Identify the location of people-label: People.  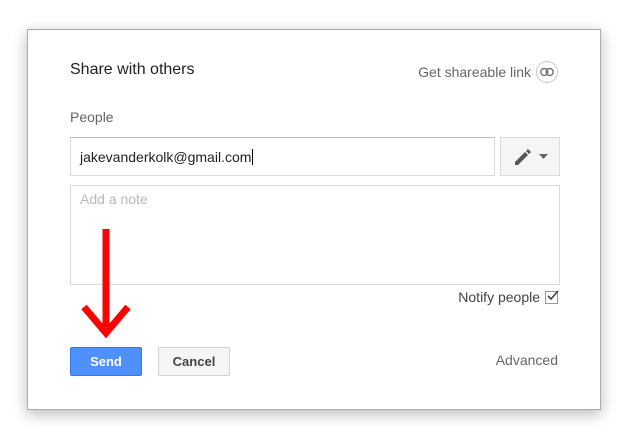
(92, 117).